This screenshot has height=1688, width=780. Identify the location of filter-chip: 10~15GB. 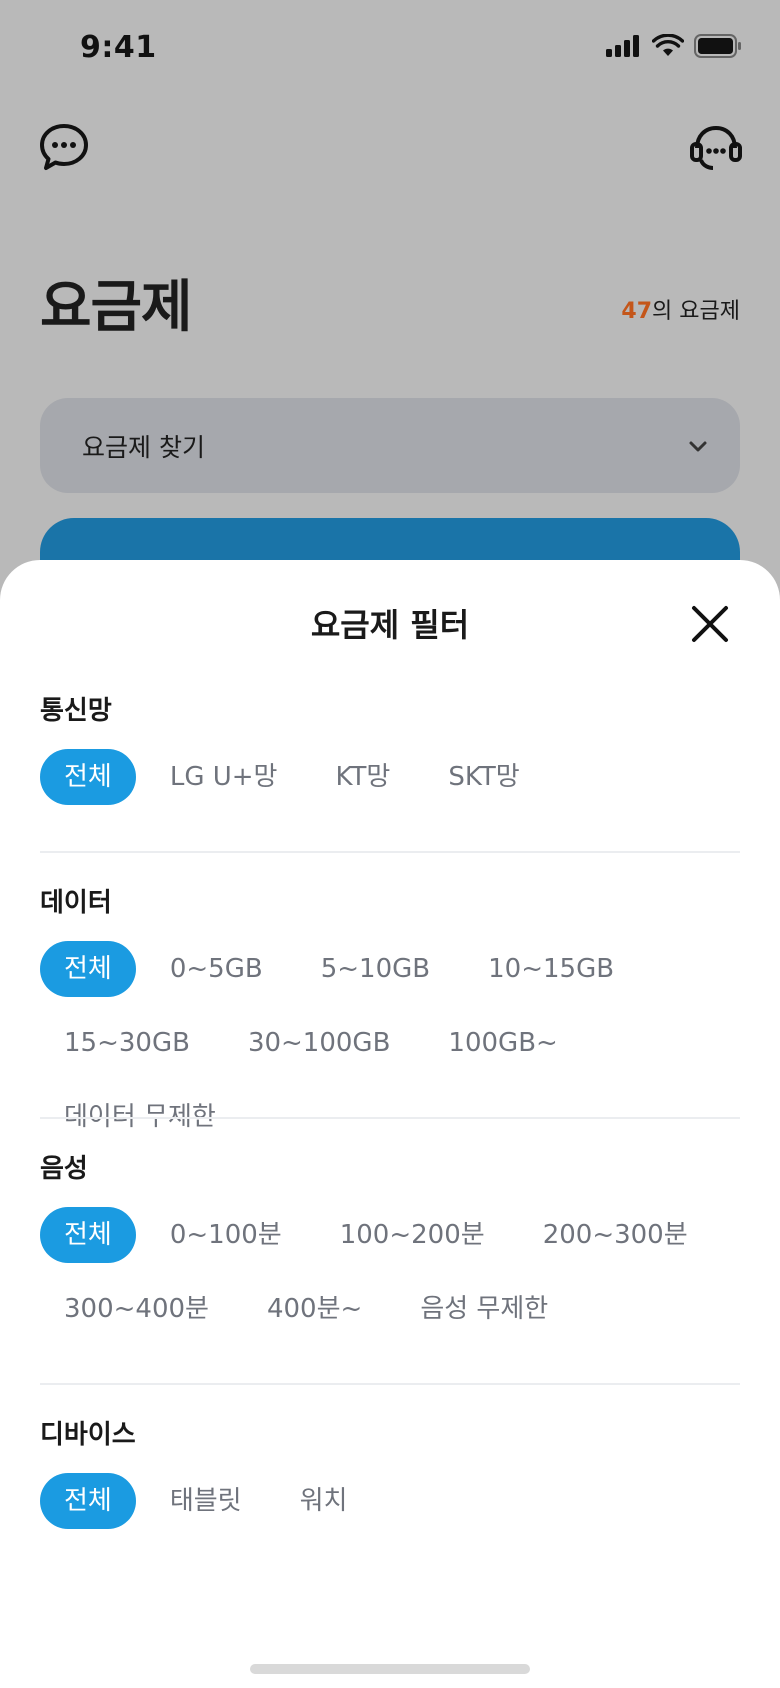
(551, 969).